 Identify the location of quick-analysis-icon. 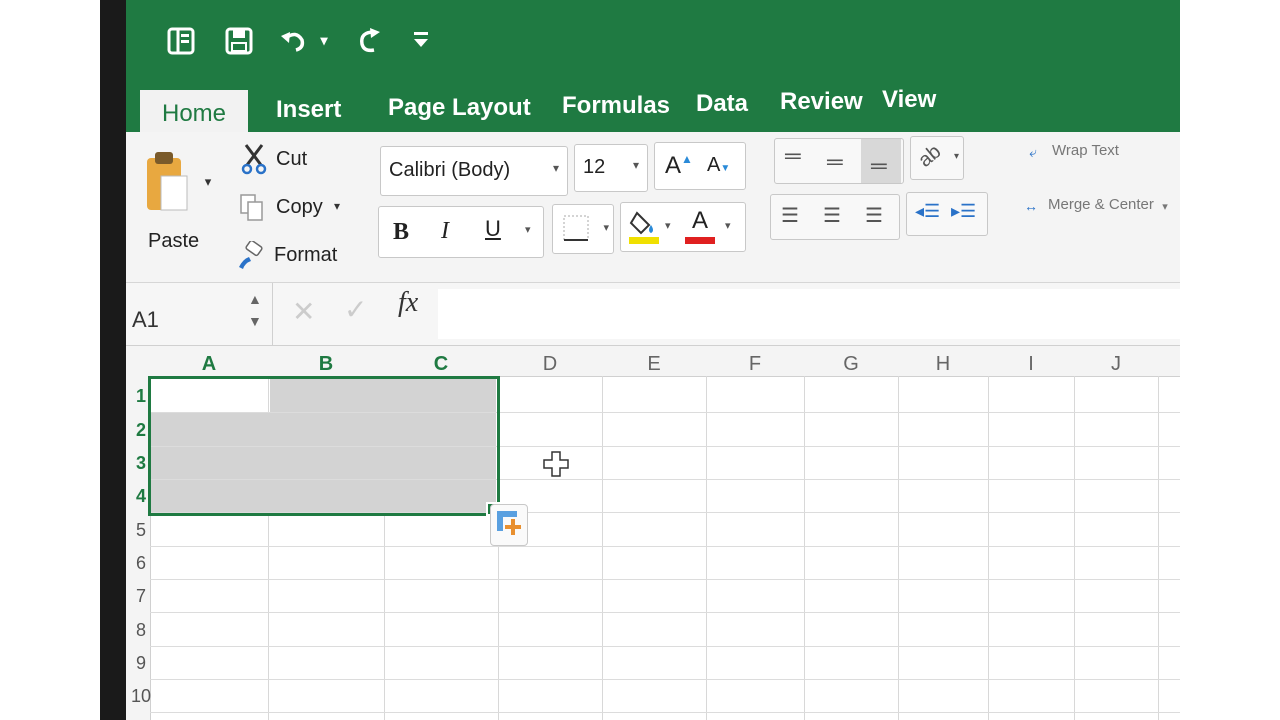
(509, 523).